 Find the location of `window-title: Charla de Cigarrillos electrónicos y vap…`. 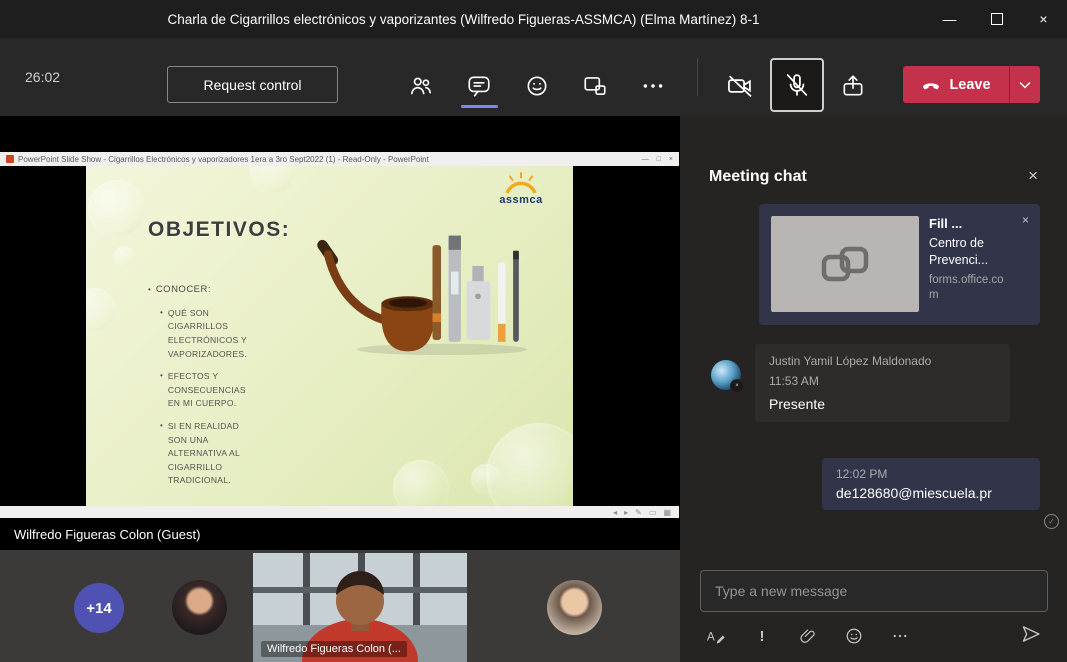

window-title: Charla de Cigarrillos electrónicos y vap… is located at coordinates (463, 19).